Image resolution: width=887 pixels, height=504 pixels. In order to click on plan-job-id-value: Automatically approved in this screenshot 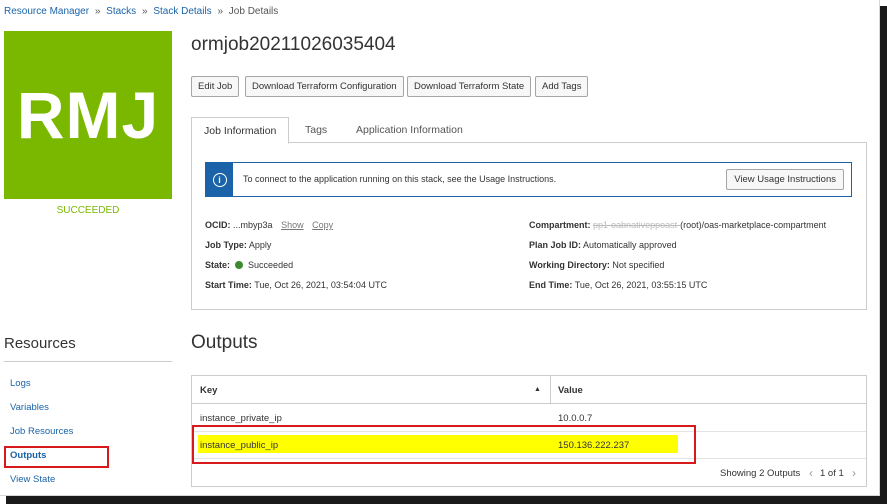, I will do `click(630, 245)`.